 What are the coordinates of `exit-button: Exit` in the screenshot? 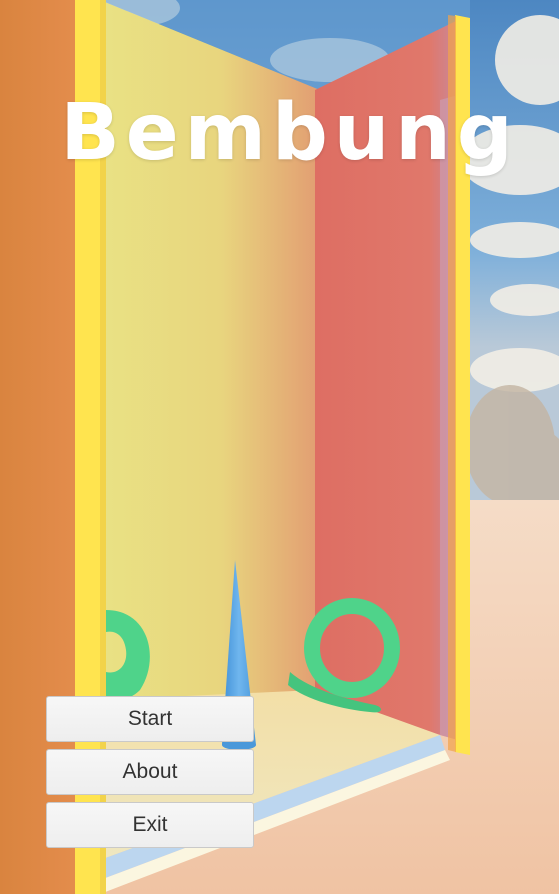 It's located at (150, 825).